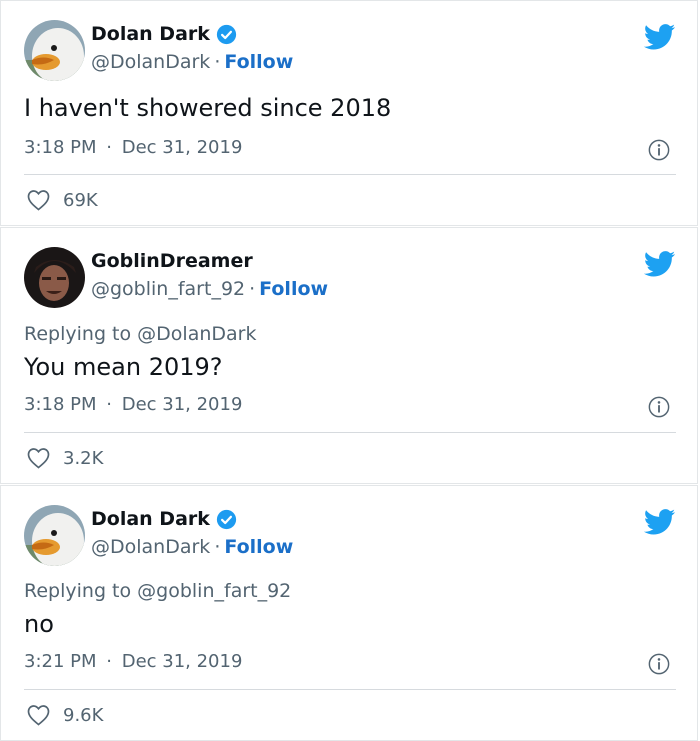  Describe the element at coordinates (214, 591) in the screenshot. I see `reply-mention-link: @goblin_fart_92` at that location.